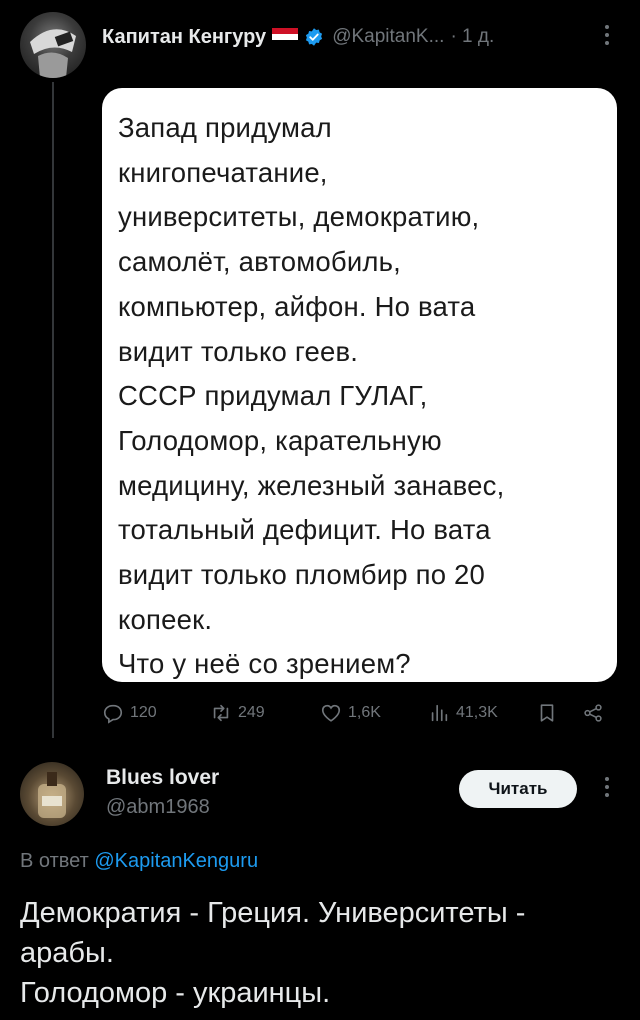 This screenshot has height=1020, width=640. What do you see at coordinates (314, 37) in the screenshot?
I see `verified-icon` at bounding box center [314, 37].